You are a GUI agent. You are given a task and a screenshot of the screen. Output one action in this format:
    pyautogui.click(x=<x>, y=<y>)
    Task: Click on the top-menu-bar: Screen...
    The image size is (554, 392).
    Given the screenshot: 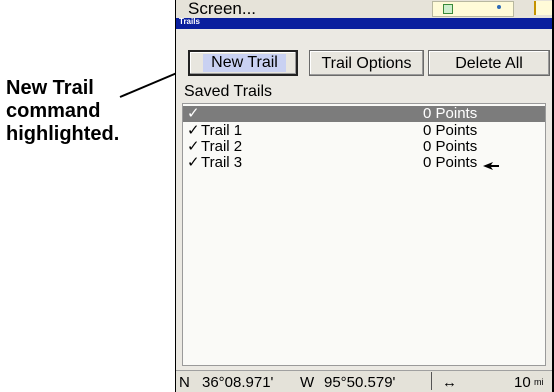 What is the action you would take?
    pyautogui.click(x=364, y=9)
    